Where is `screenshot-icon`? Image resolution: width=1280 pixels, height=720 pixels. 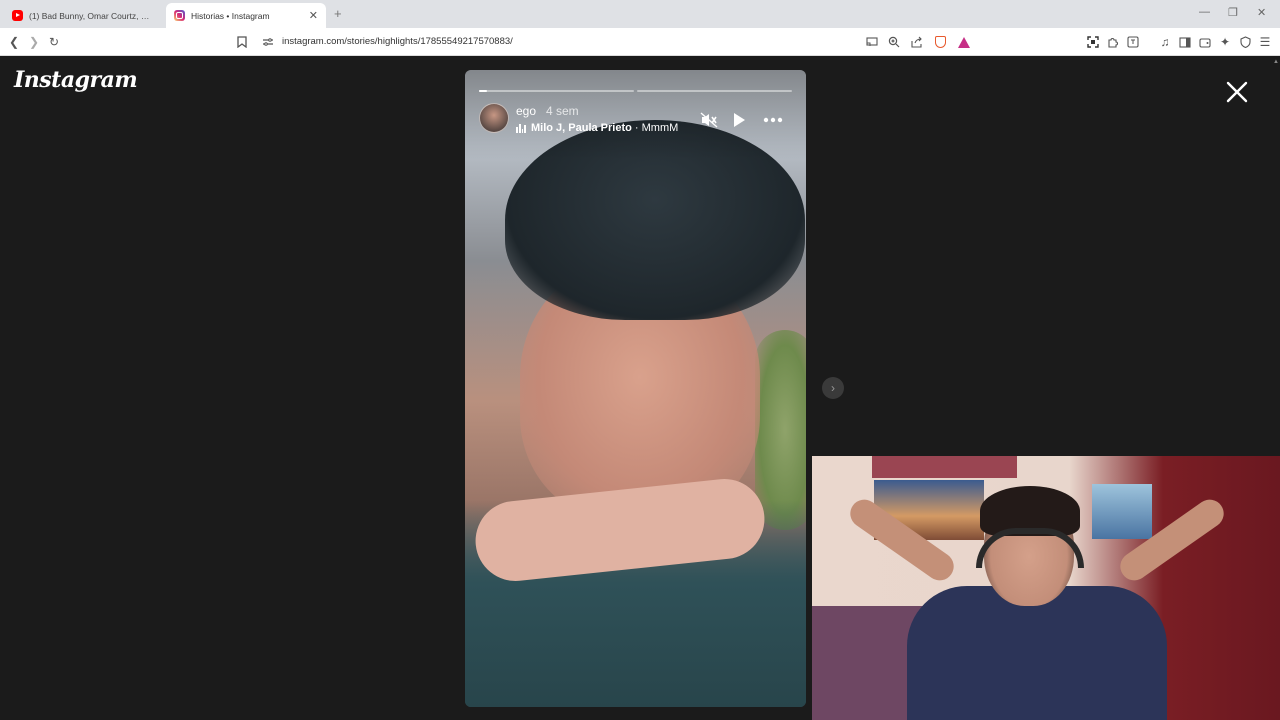 screenshot-icon is located at coordinates (1093, 42).